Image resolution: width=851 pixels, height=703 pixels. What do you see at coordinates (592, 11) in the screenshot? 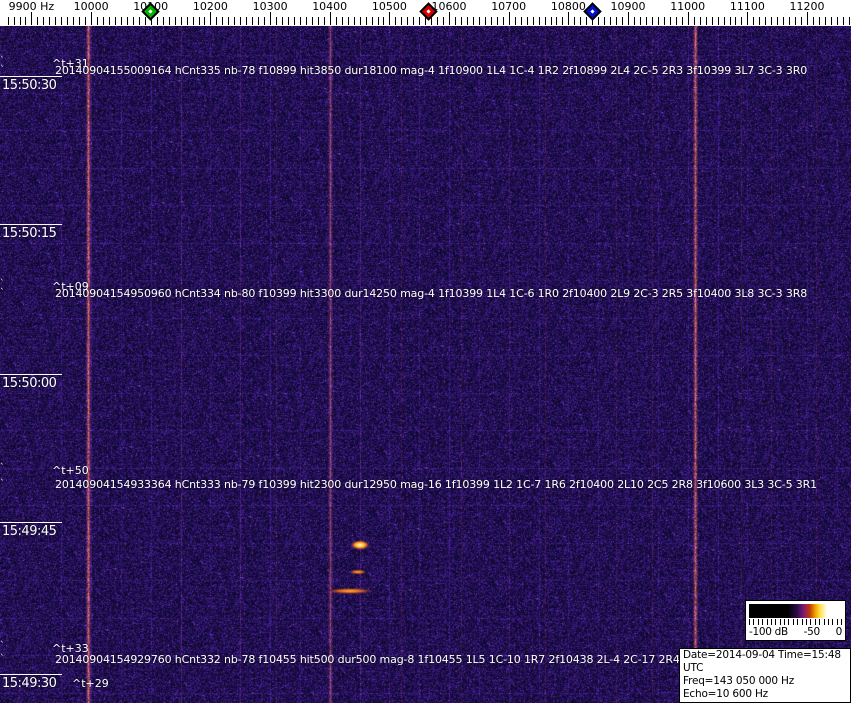
I see `diamond-core` at bounding box center [592, 11].